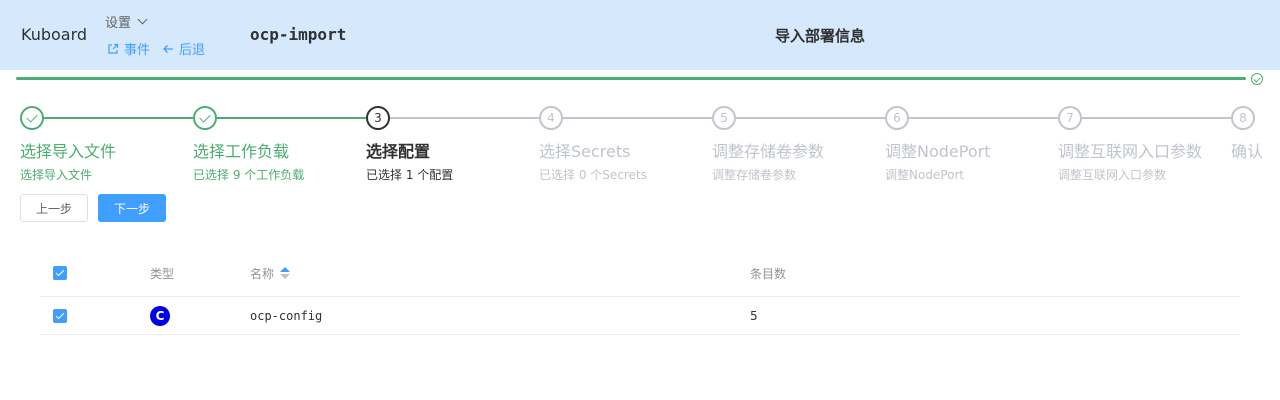  What do you see at coordinates (768, 273) in the screenshot?
I see `column-header-count: 条目数` at bounding box center [768, 273].